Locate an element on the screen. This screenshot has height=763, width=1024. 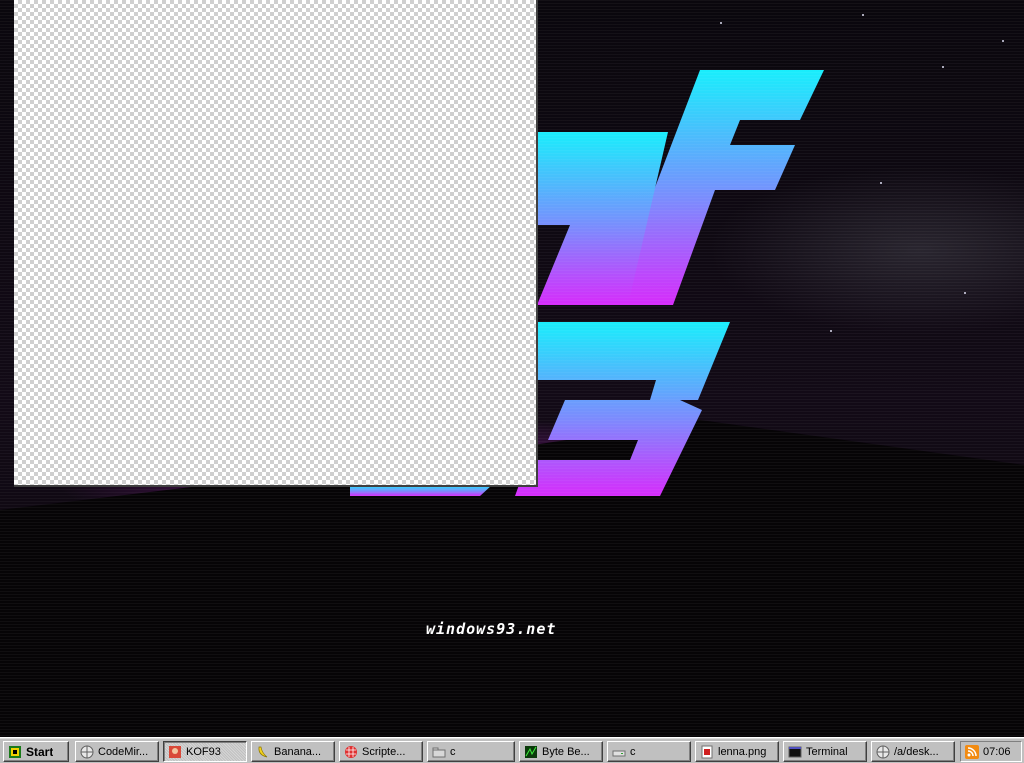
drive-icon is located at coordinates (619, 753).